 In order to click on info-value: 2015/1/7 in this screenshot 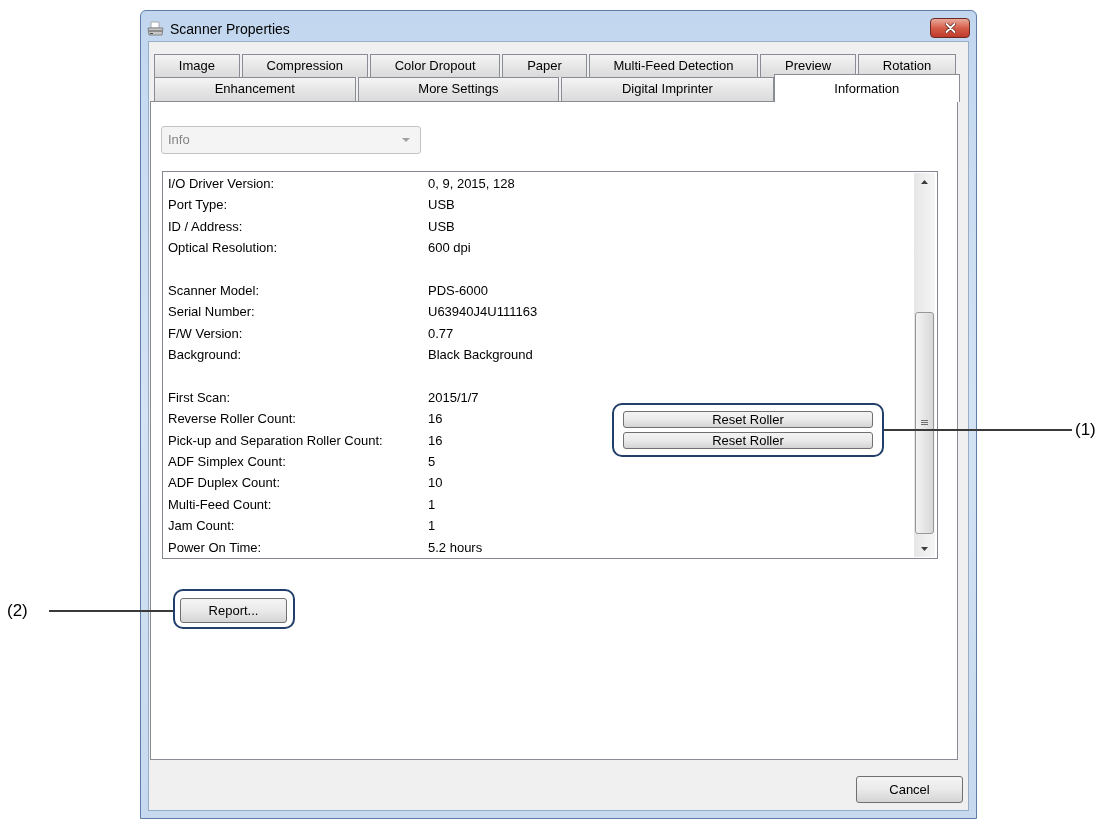, I will do `click(454, 397)`.